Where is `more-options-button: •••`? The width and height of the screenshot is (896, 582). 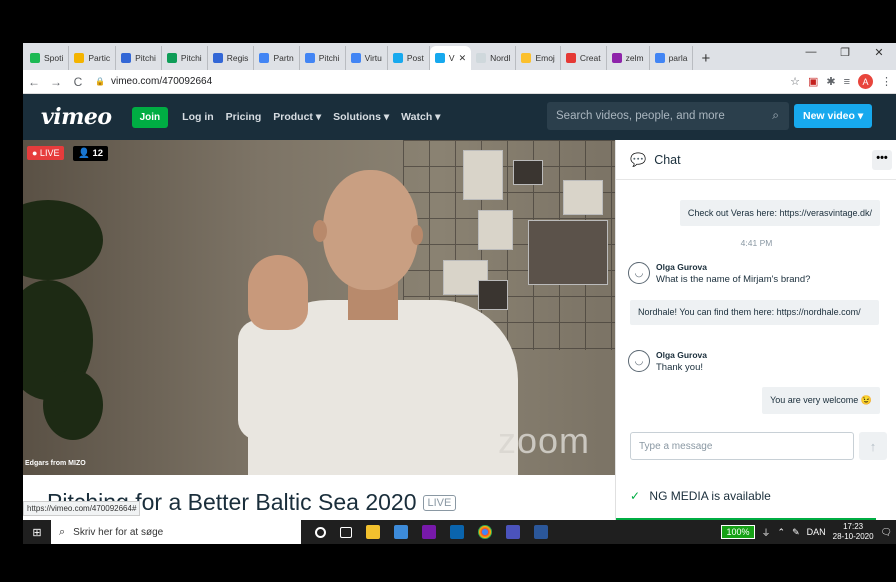 more-options-button: ••• is located at coordinates (882, 160).